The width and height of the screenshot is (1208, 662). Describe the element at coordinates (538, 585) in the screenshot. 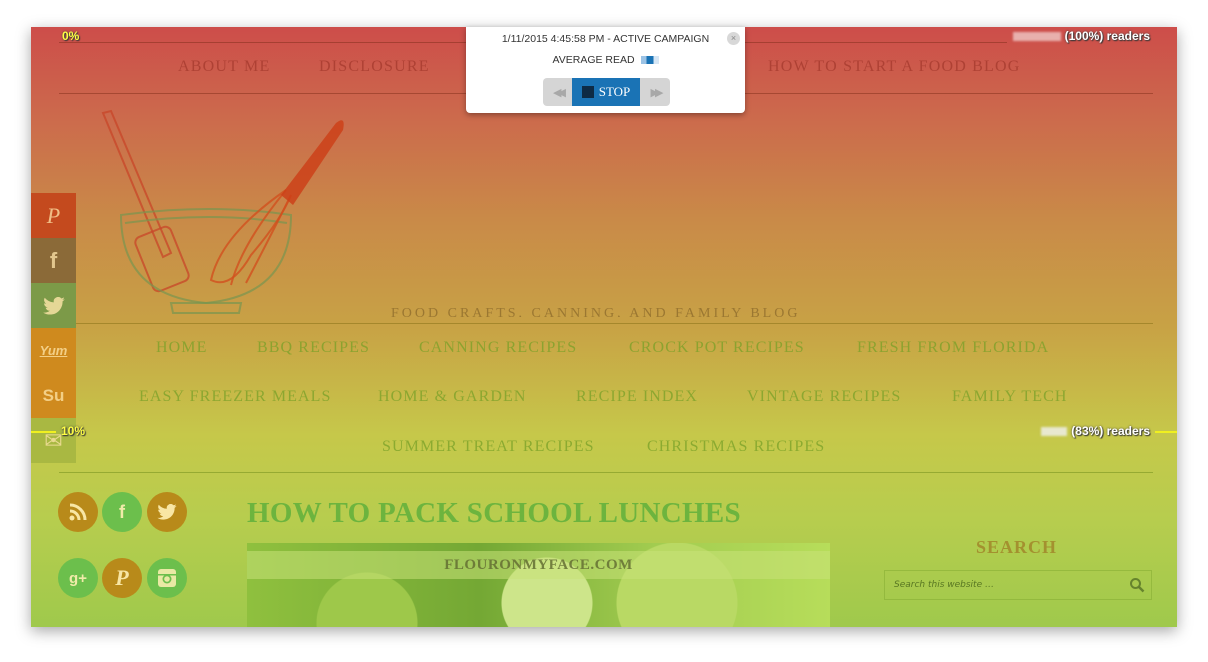

I see `post-featured-image: FLOURONMYFACE.COM` at that location.